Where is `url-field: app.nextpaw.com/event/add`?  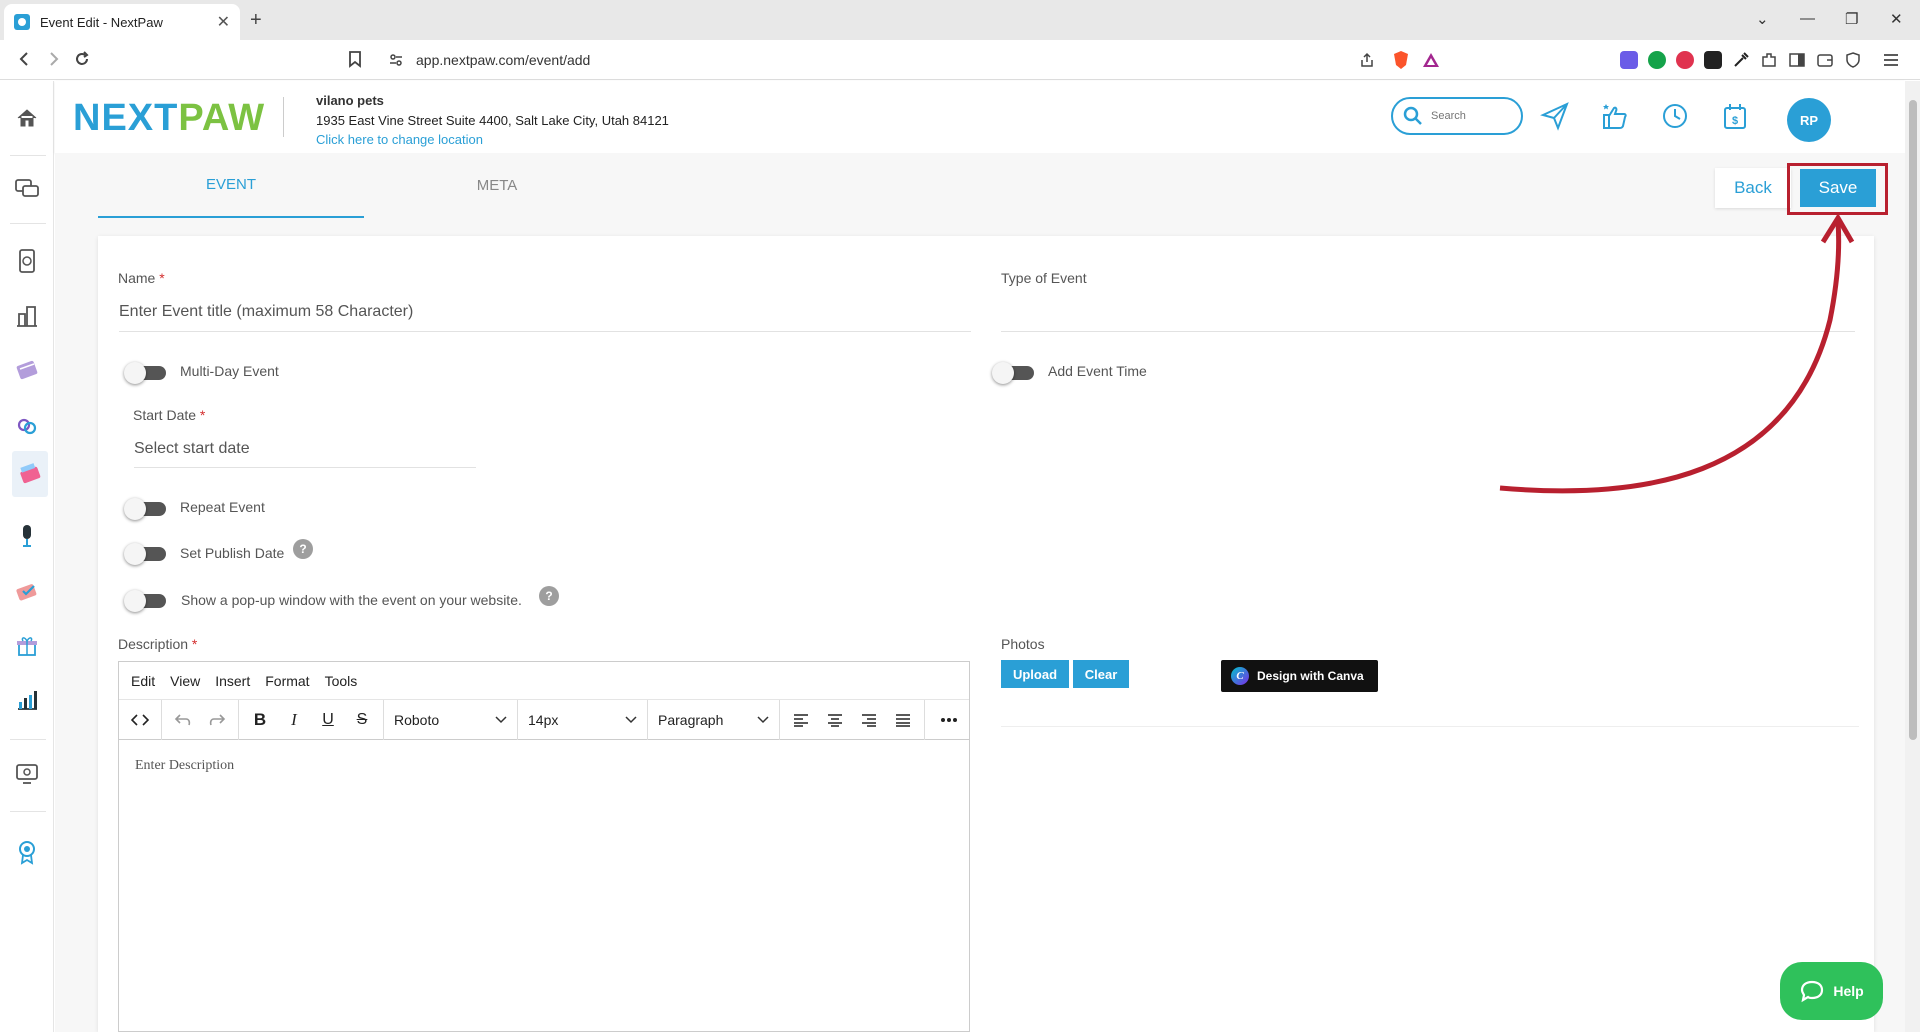
url-field: app.nextpaw.com/event/add is located at coordinates (916, 60).